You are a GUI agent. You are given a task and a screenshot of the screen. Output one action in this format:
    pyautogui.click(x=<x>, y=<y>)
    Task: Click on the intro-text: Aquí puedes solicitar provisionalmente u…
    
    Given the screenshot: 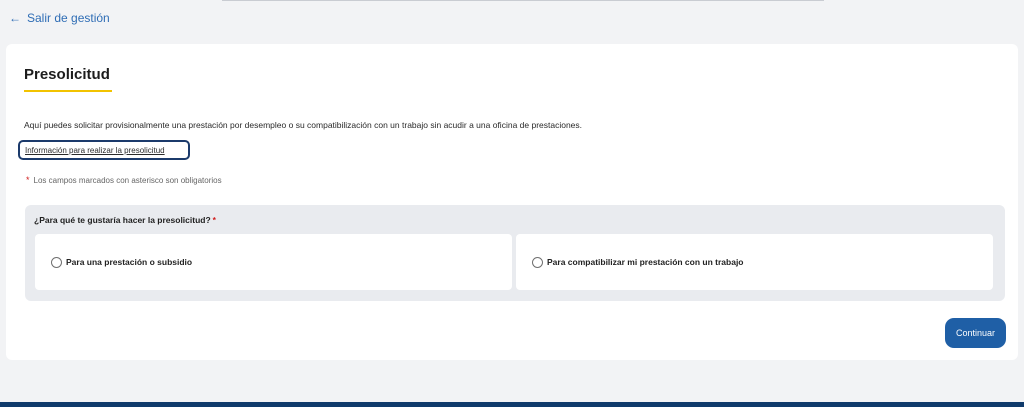 What is the action you would take?
    pyautogui.click(x=303, y=125)
    